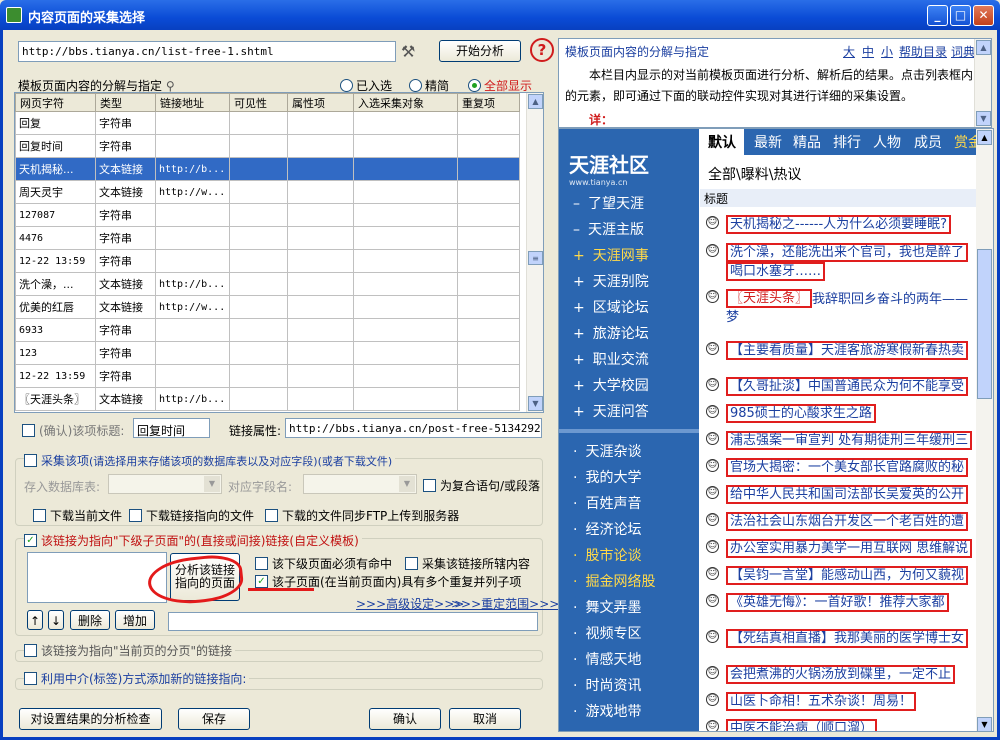 The height and width of the screenshot is (740, 1000). What do you see at coordinates (847, 142) in the screenshot?
I see `tab-ranking: 排行` at bounding box center [847, 142].